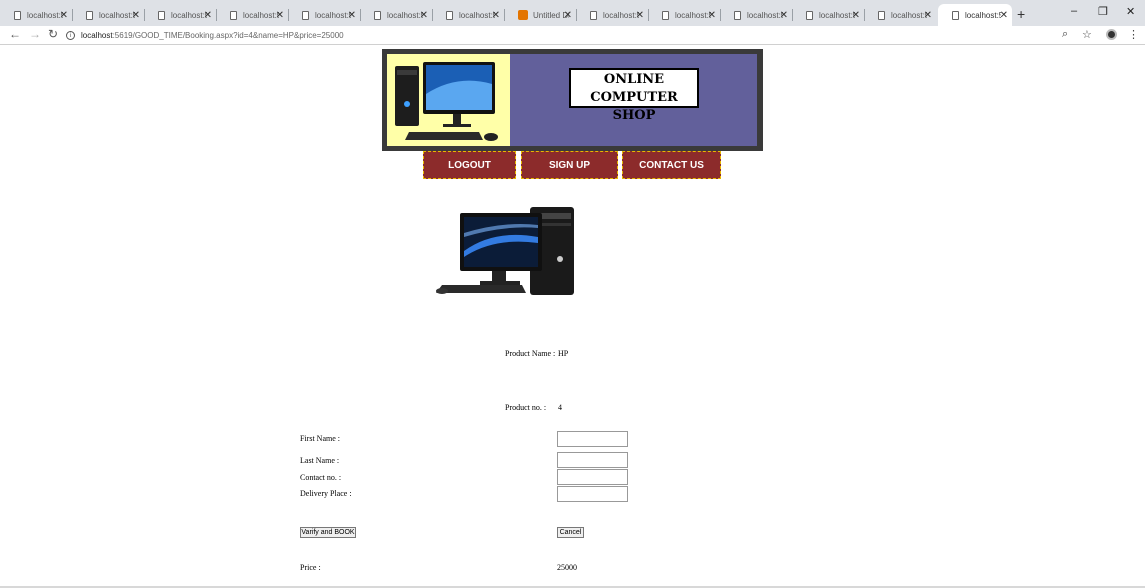 This screenshot has height=588, width=1145. Describe the element at coordinates (328, 532) in the screenshot. I see `verify-and-book-button: Varify and BOOK` at that location.